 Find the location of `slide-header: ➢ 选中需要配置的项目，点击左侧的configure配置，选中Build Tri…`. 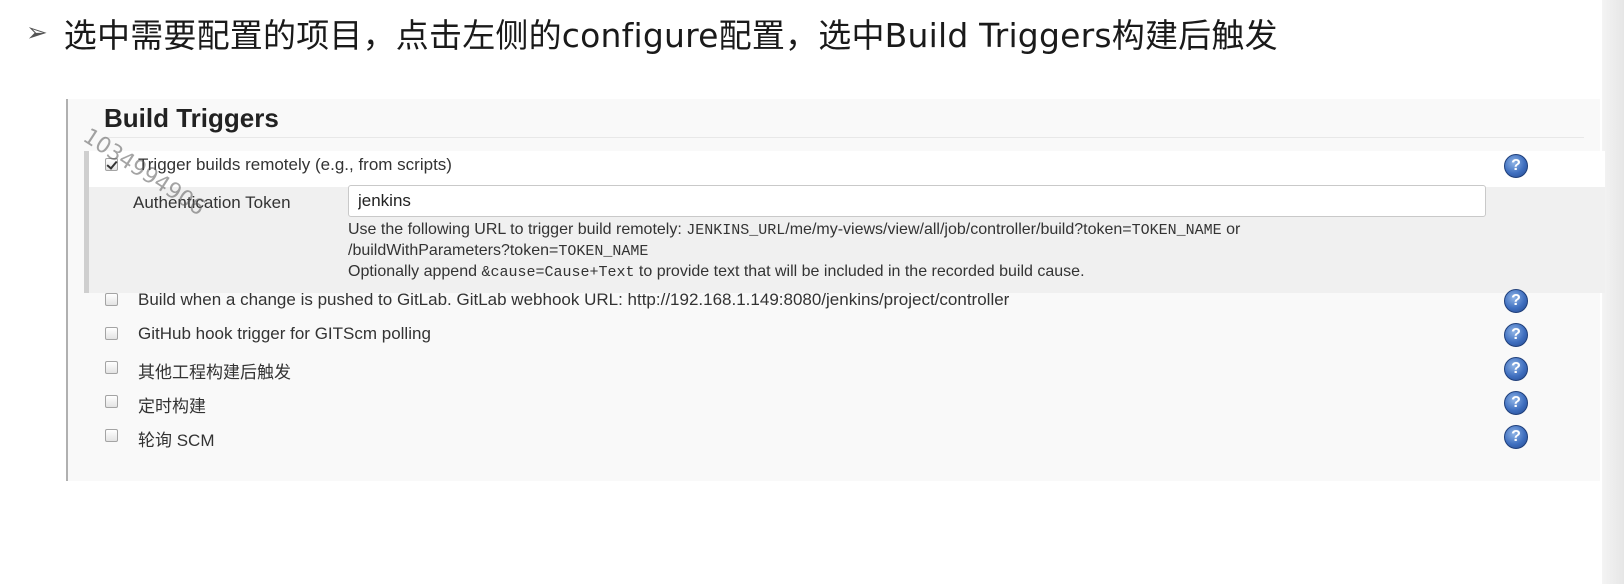

slide-header: ➢ 选中需要配置的项目，点击左侧的configure配置，选中Build Tri… is located at coordinates (652, 33).